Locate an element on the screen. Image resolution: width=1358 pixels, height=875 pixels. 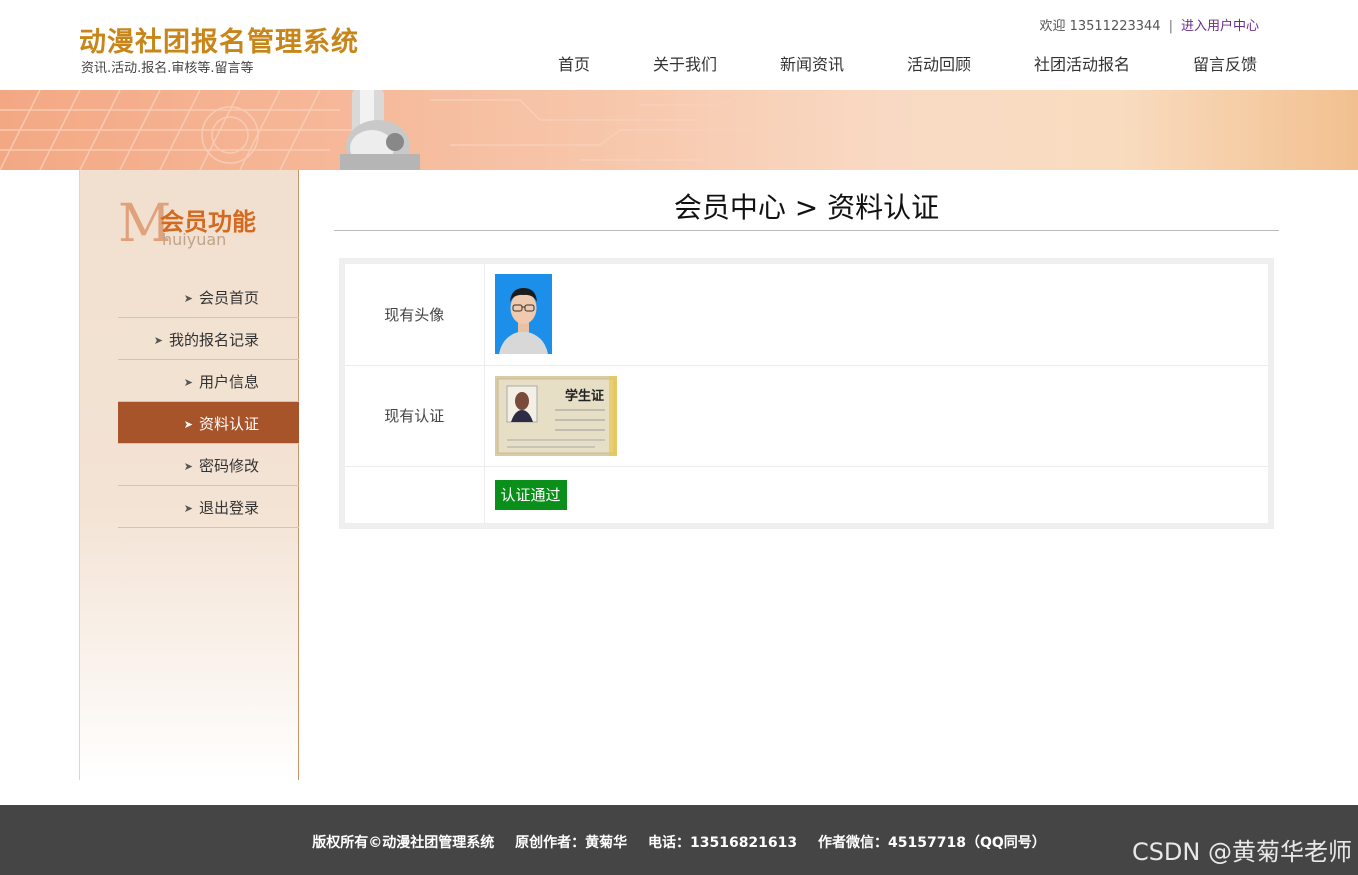
footer-author: 原创作者：黄菊华 is located at coordinates (571, 843).